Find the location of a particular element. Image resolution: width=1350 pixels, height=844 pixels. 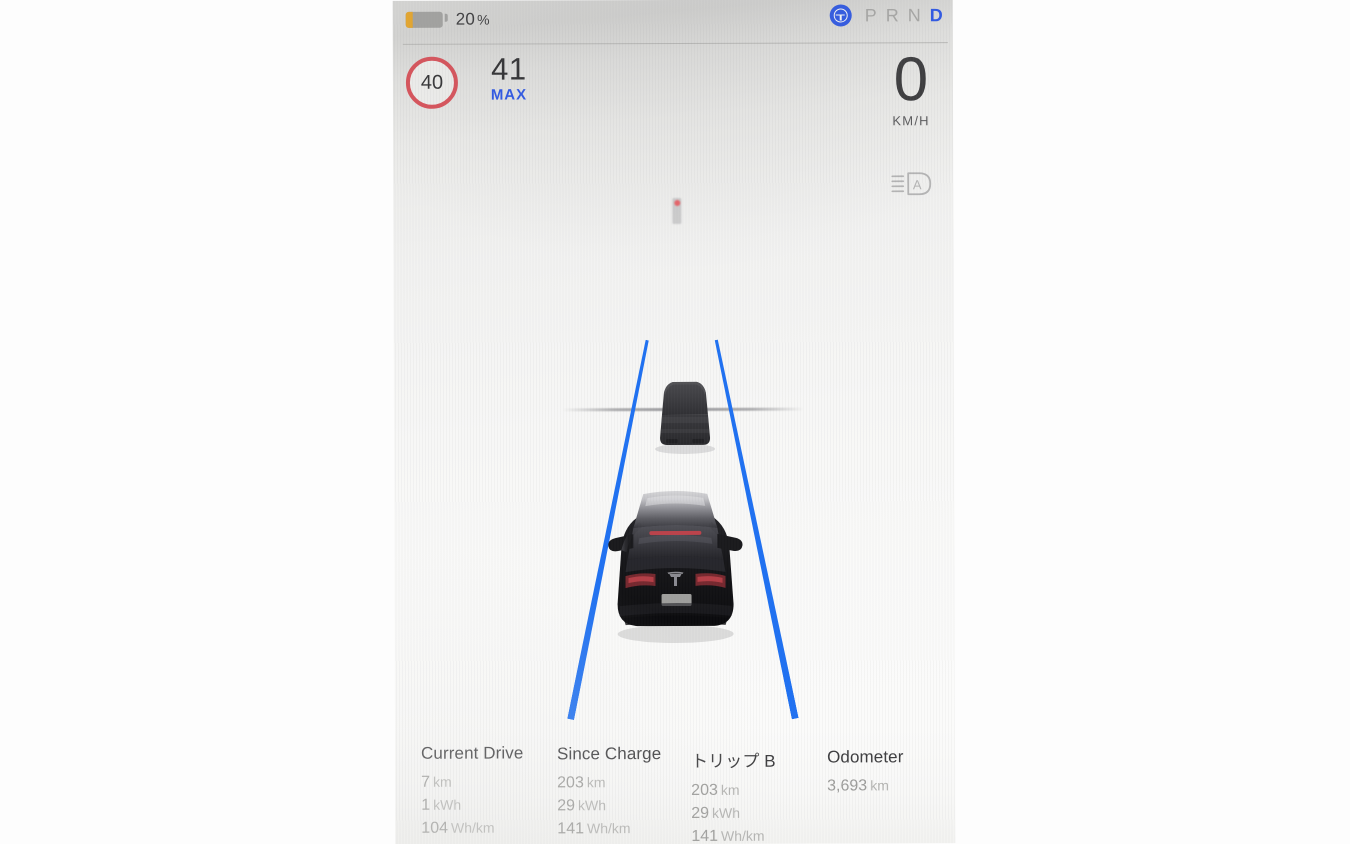

battery-indicator: 20% is located at coordinates (447, 20).